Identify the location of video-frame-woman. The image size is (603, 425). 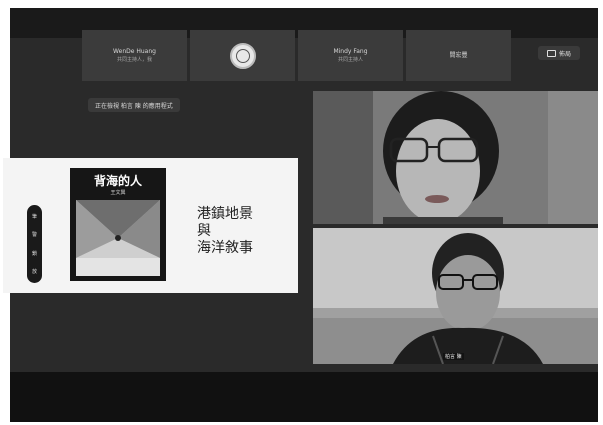
(455, 157).